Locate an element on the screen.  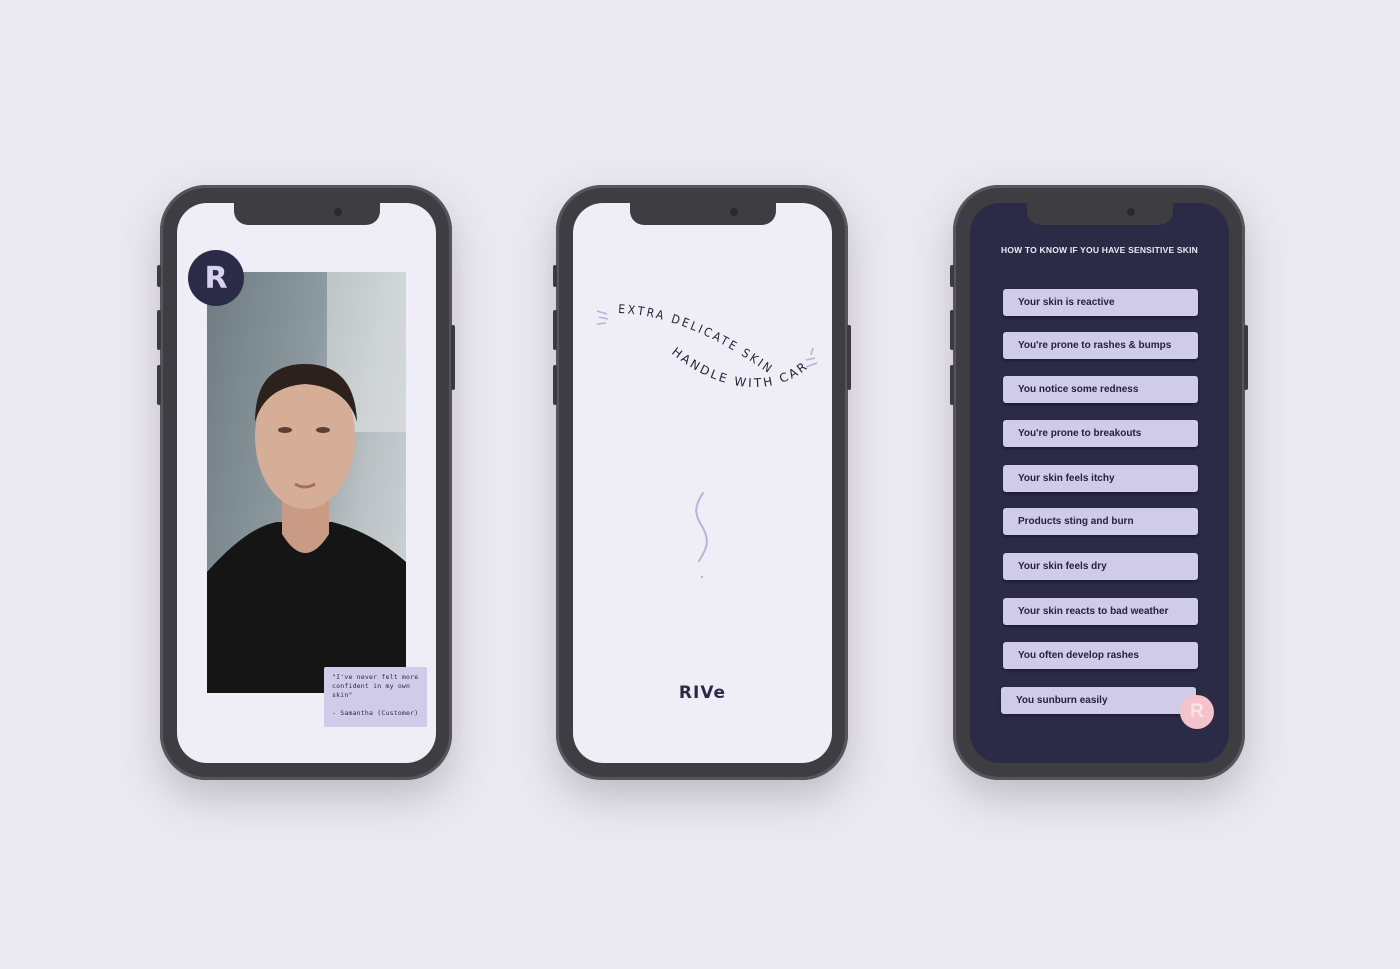
checklist-item: You sunburn easily is located at coordinates (1098, 700).